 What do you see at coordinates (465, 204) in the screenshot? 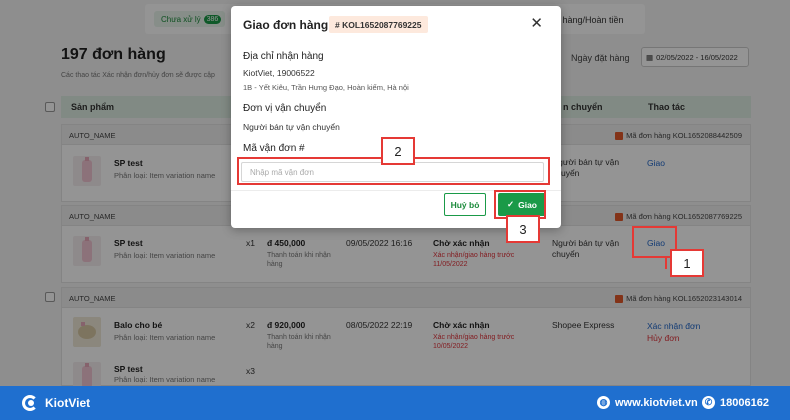
I see `cancel-button: Huỷ bỏ` at bounding box center [465, 204].